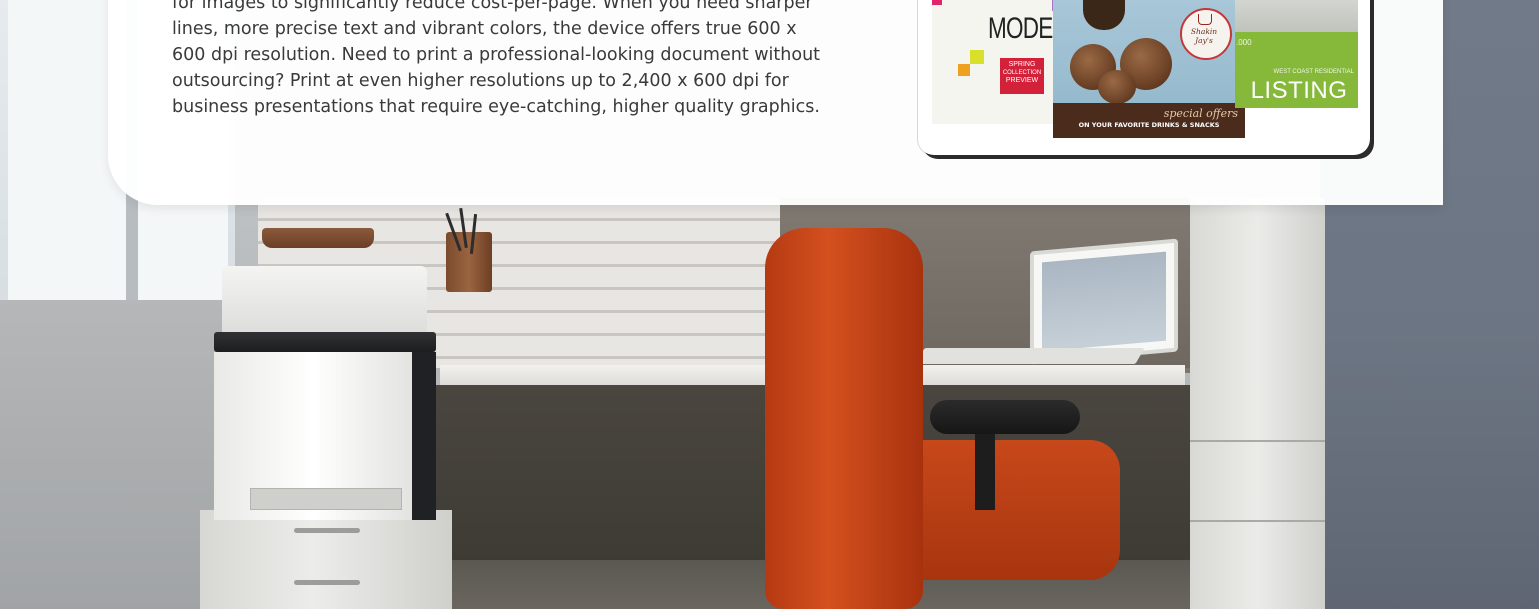 Image resolution: width=1539 pixels, height=609 pixels. Describe the element at coordinates (325, 342) in the screenshot. I see `printer-control-panel` at that location.